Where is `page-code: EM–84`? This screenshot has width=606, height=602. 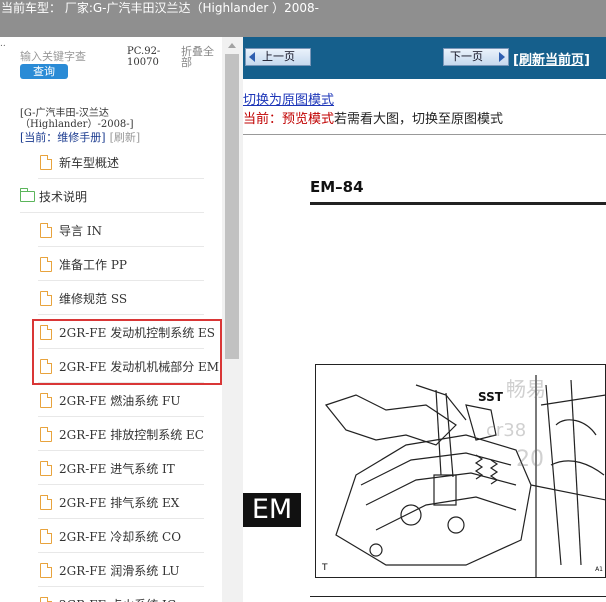
page-code: EM–84 is located at coordinates (337, 187).